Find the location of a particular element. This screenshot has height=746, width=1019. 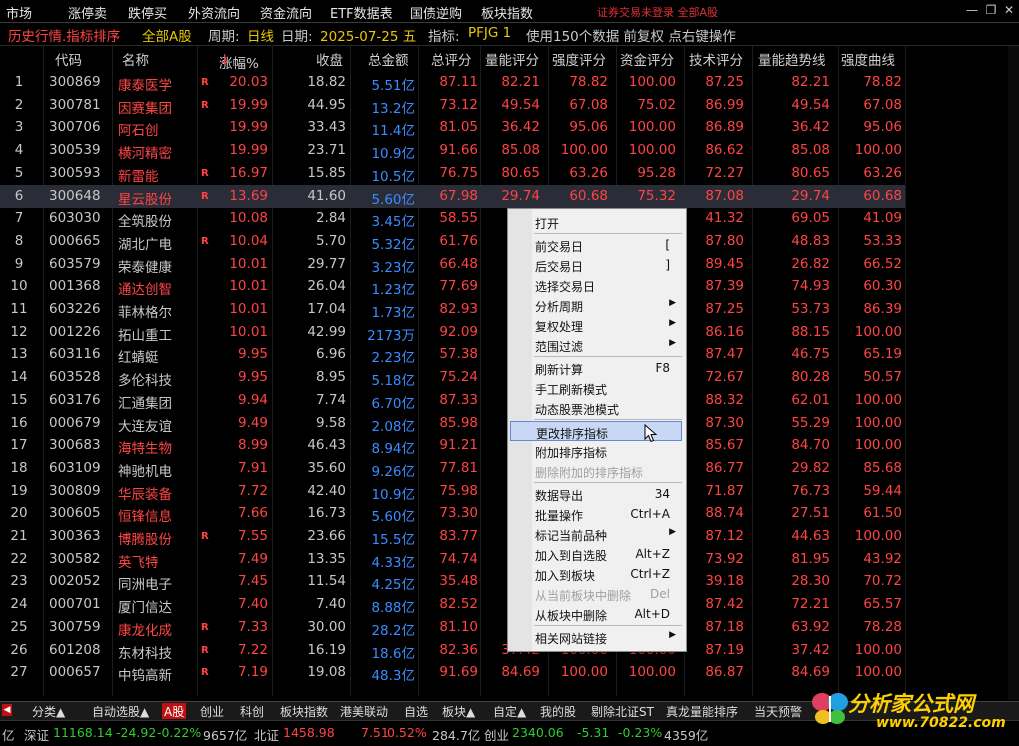

menu-item-limit-up-sell: 涨停卖 is located at coordinates (87, 12).